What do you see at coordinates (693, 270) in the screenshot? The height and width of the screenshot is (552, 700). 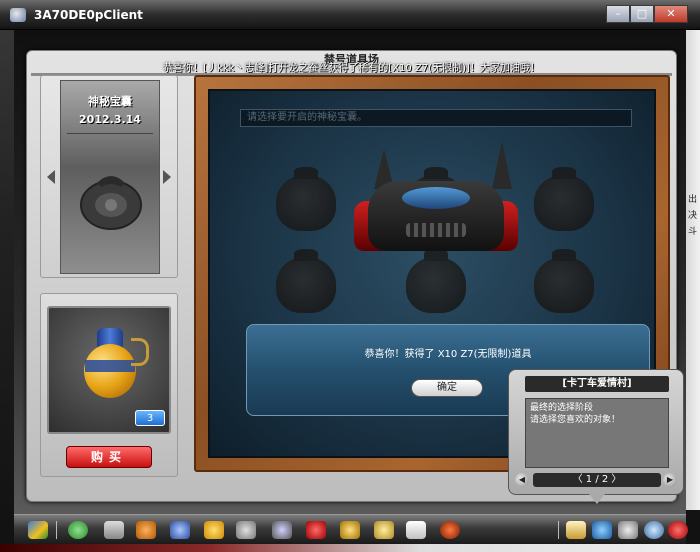 I see `background-sliver: 出 决 斗` at bounding box center [693, 270].